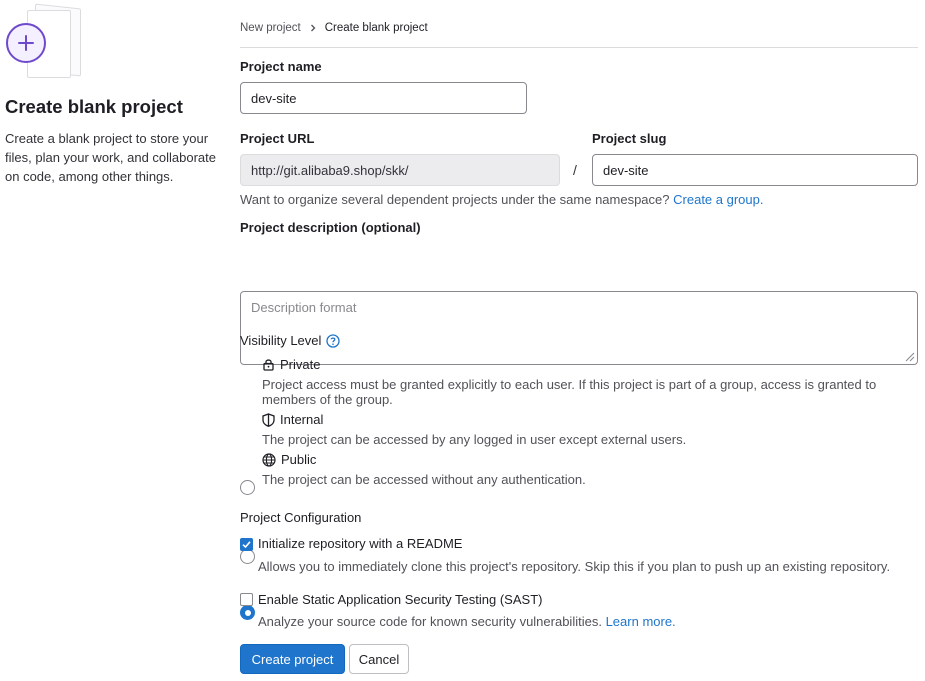  What do you see at coordinates (909, 356) in the screenshot?
I see `resize-grip-icon` at bounding box center [909, 356].